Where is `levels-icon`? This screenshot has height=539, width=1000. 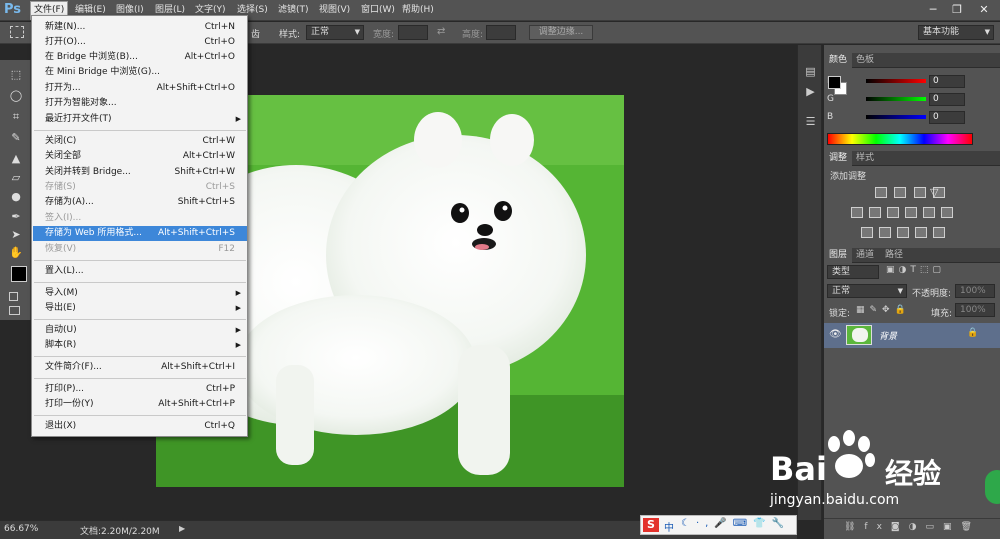
levels-icon is located at coordinates (900, 192).